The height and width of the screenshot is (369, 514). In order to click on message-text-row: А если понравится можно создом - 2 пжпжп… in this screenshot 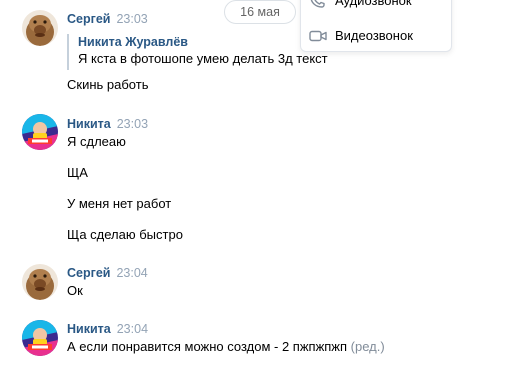, I will do `click(226, 347)`.